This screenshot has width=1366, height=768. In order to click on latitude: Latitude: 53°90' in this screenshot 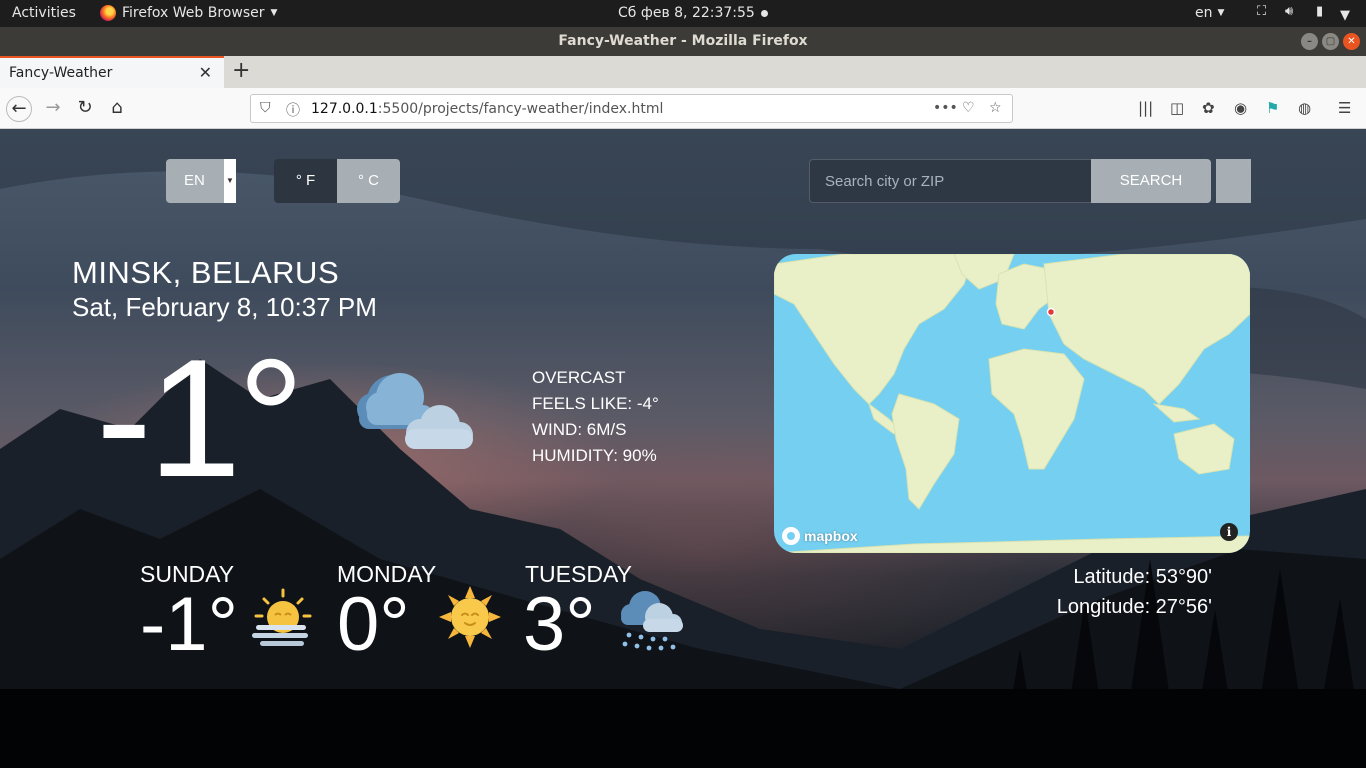, I will do `click(1142, 577)`.